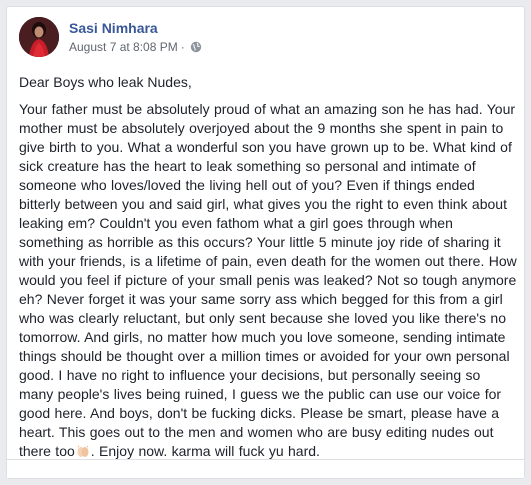 The image size is (531, 485). What do you see at coordinates (123, 47) in the screenshot?
I see `post-timestamp: August 7 at 8:08 PM` at bounding box center [123, 47].